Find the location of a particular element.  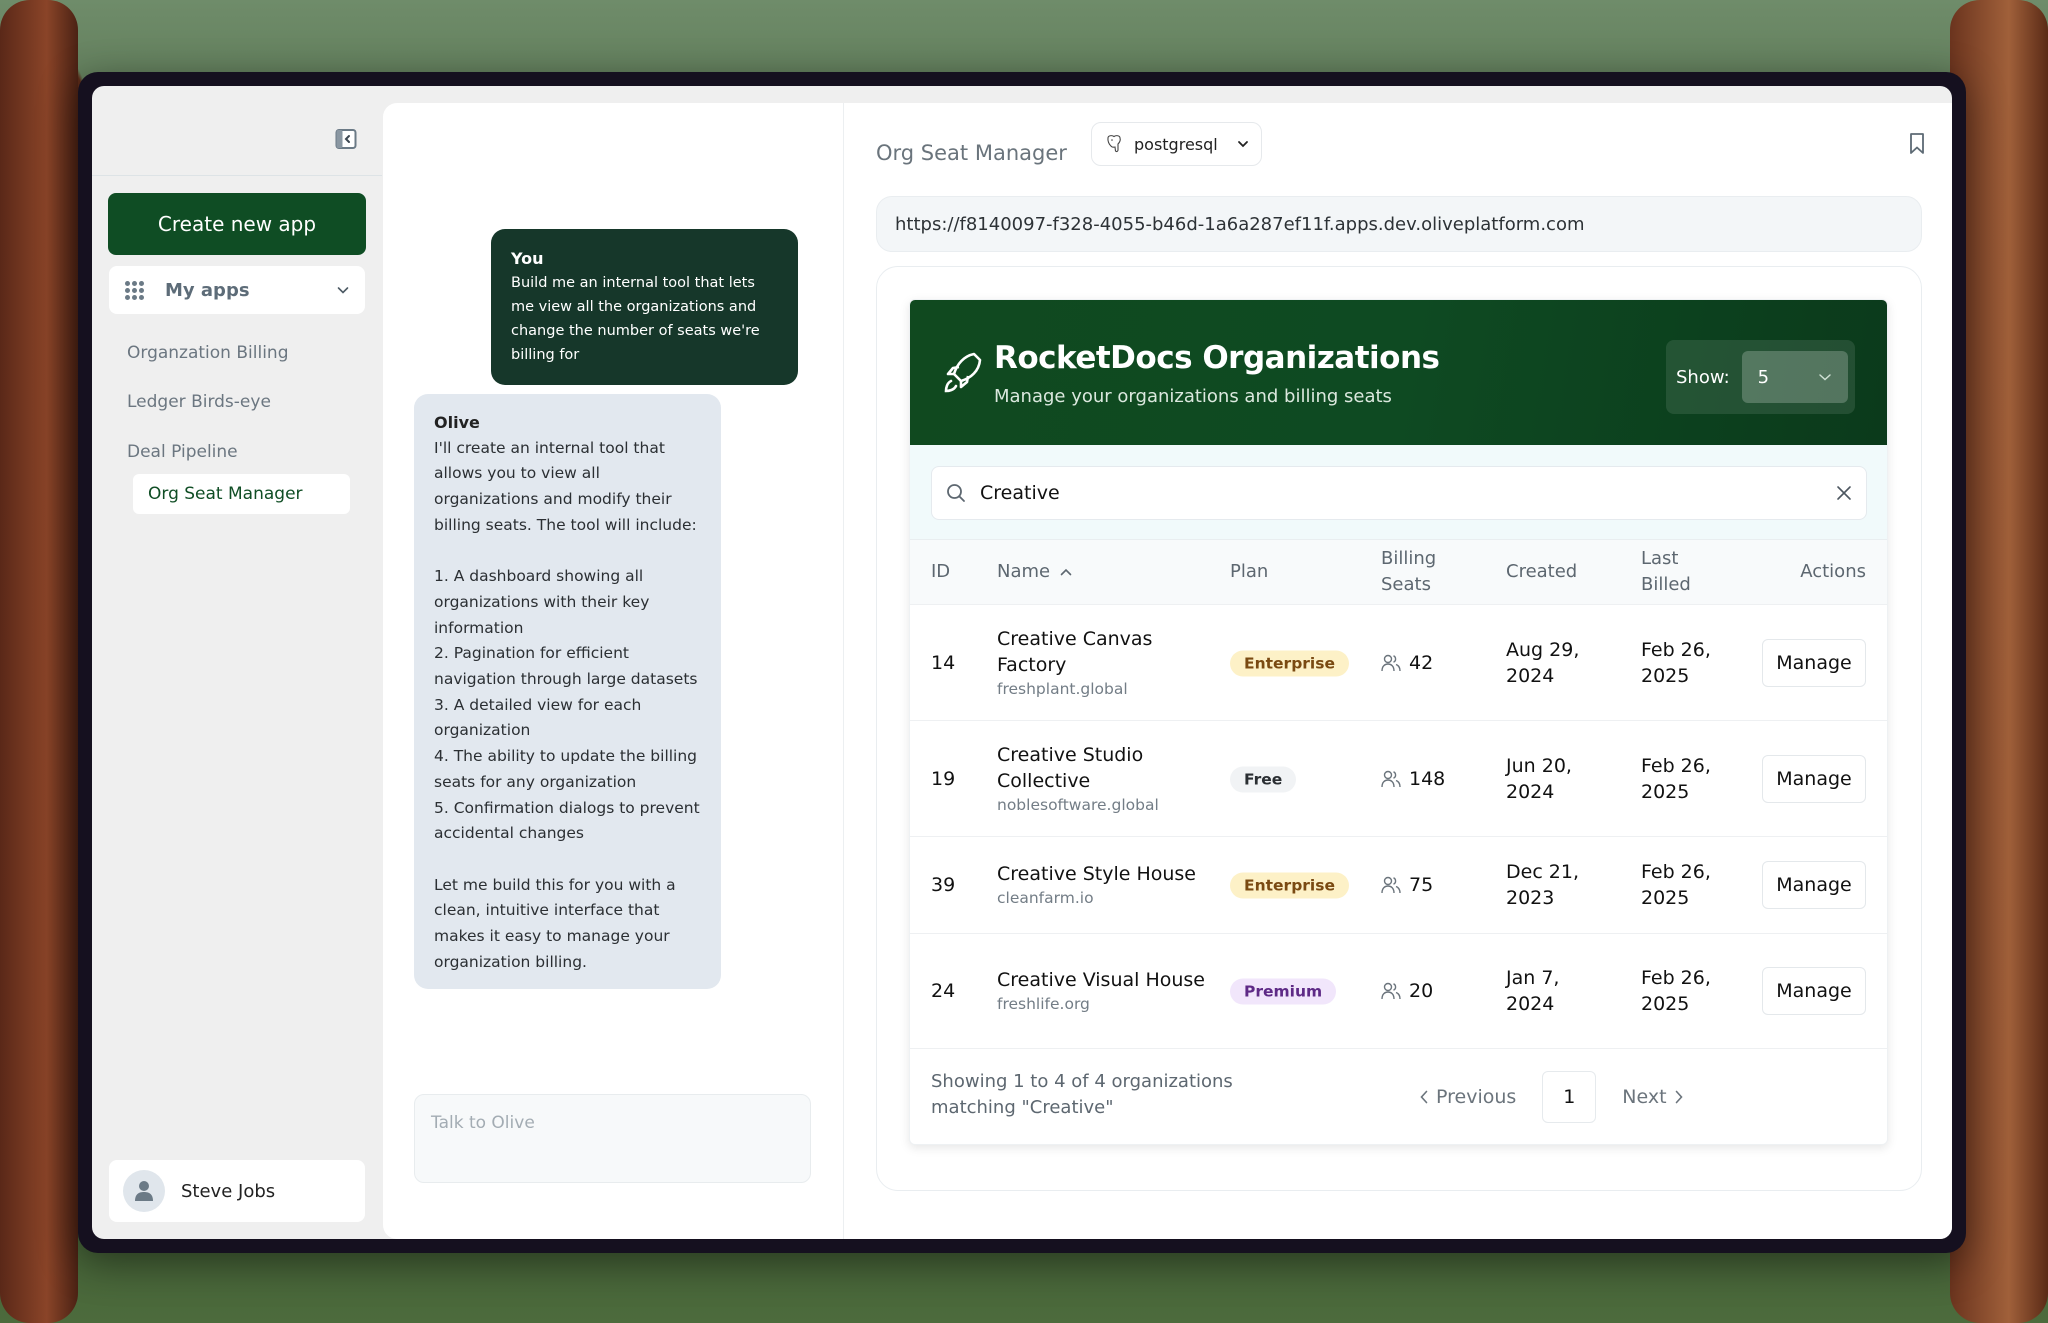

my-apps-dropdown: My apps is located at coordinates (237, 290).